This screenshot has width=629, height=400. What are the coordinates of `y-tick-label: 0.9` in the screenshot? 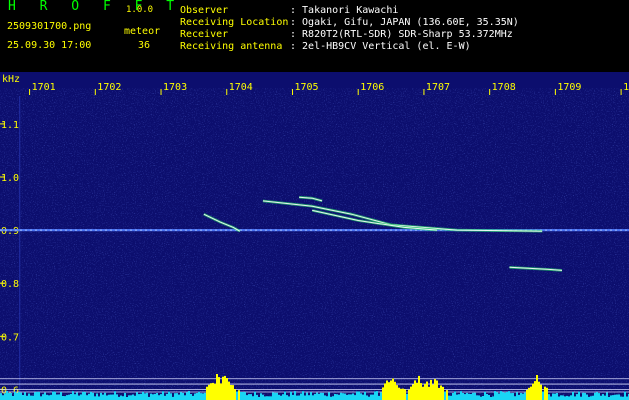 It's located at (10, 231).